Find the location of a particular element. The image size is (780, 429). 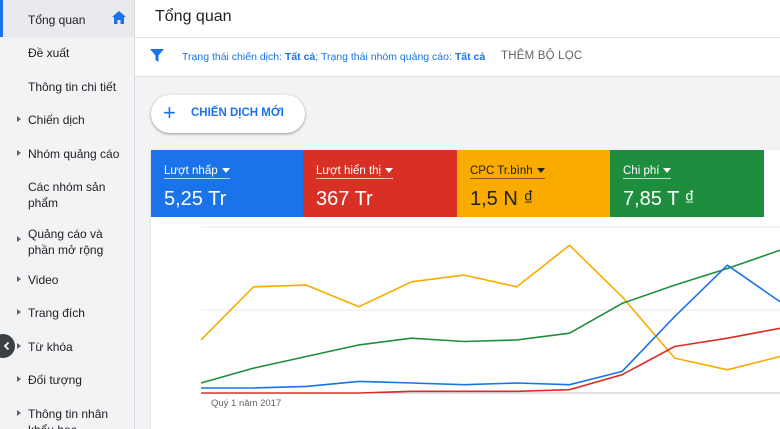

sidebar-item-label: Đề xuất is located at coordinates (49, 53).